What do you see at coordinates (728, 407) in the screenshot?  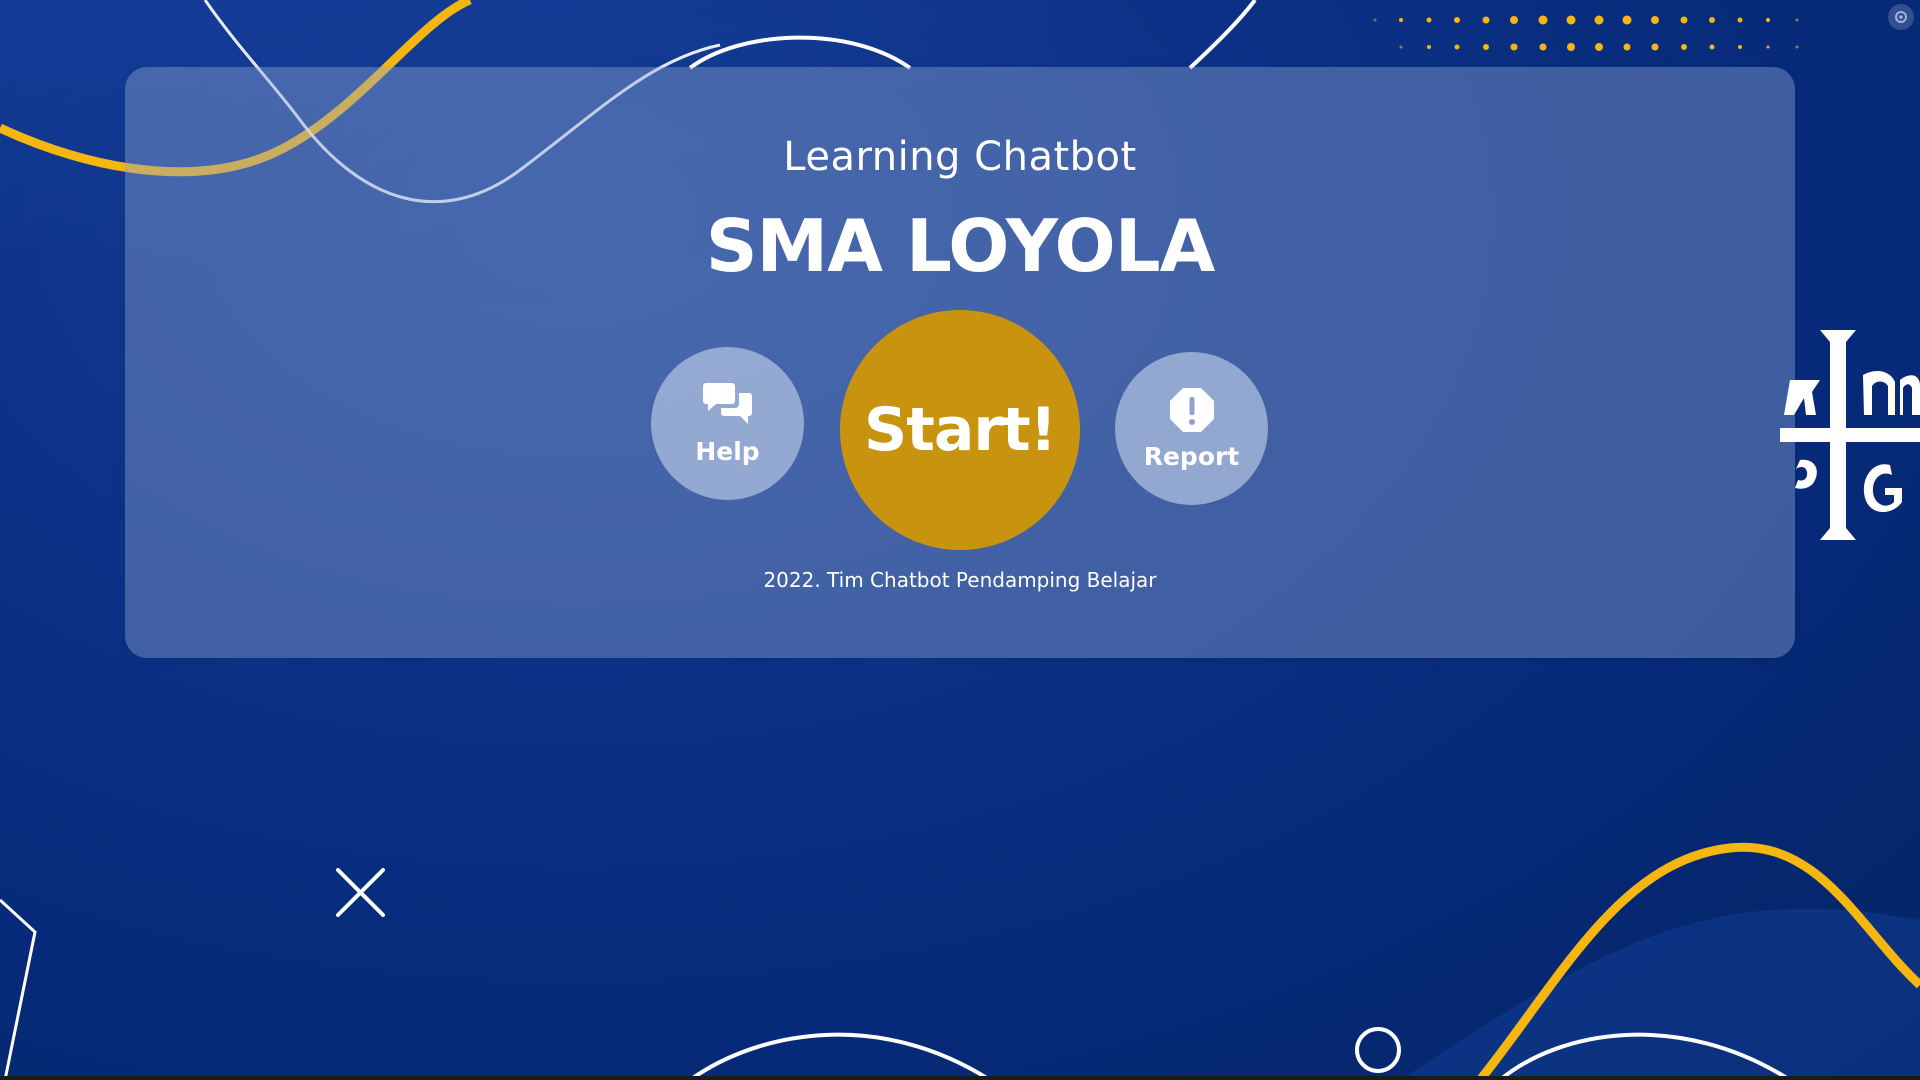 I see `chat-bubbles-icon` at bounding box center [728, 407].